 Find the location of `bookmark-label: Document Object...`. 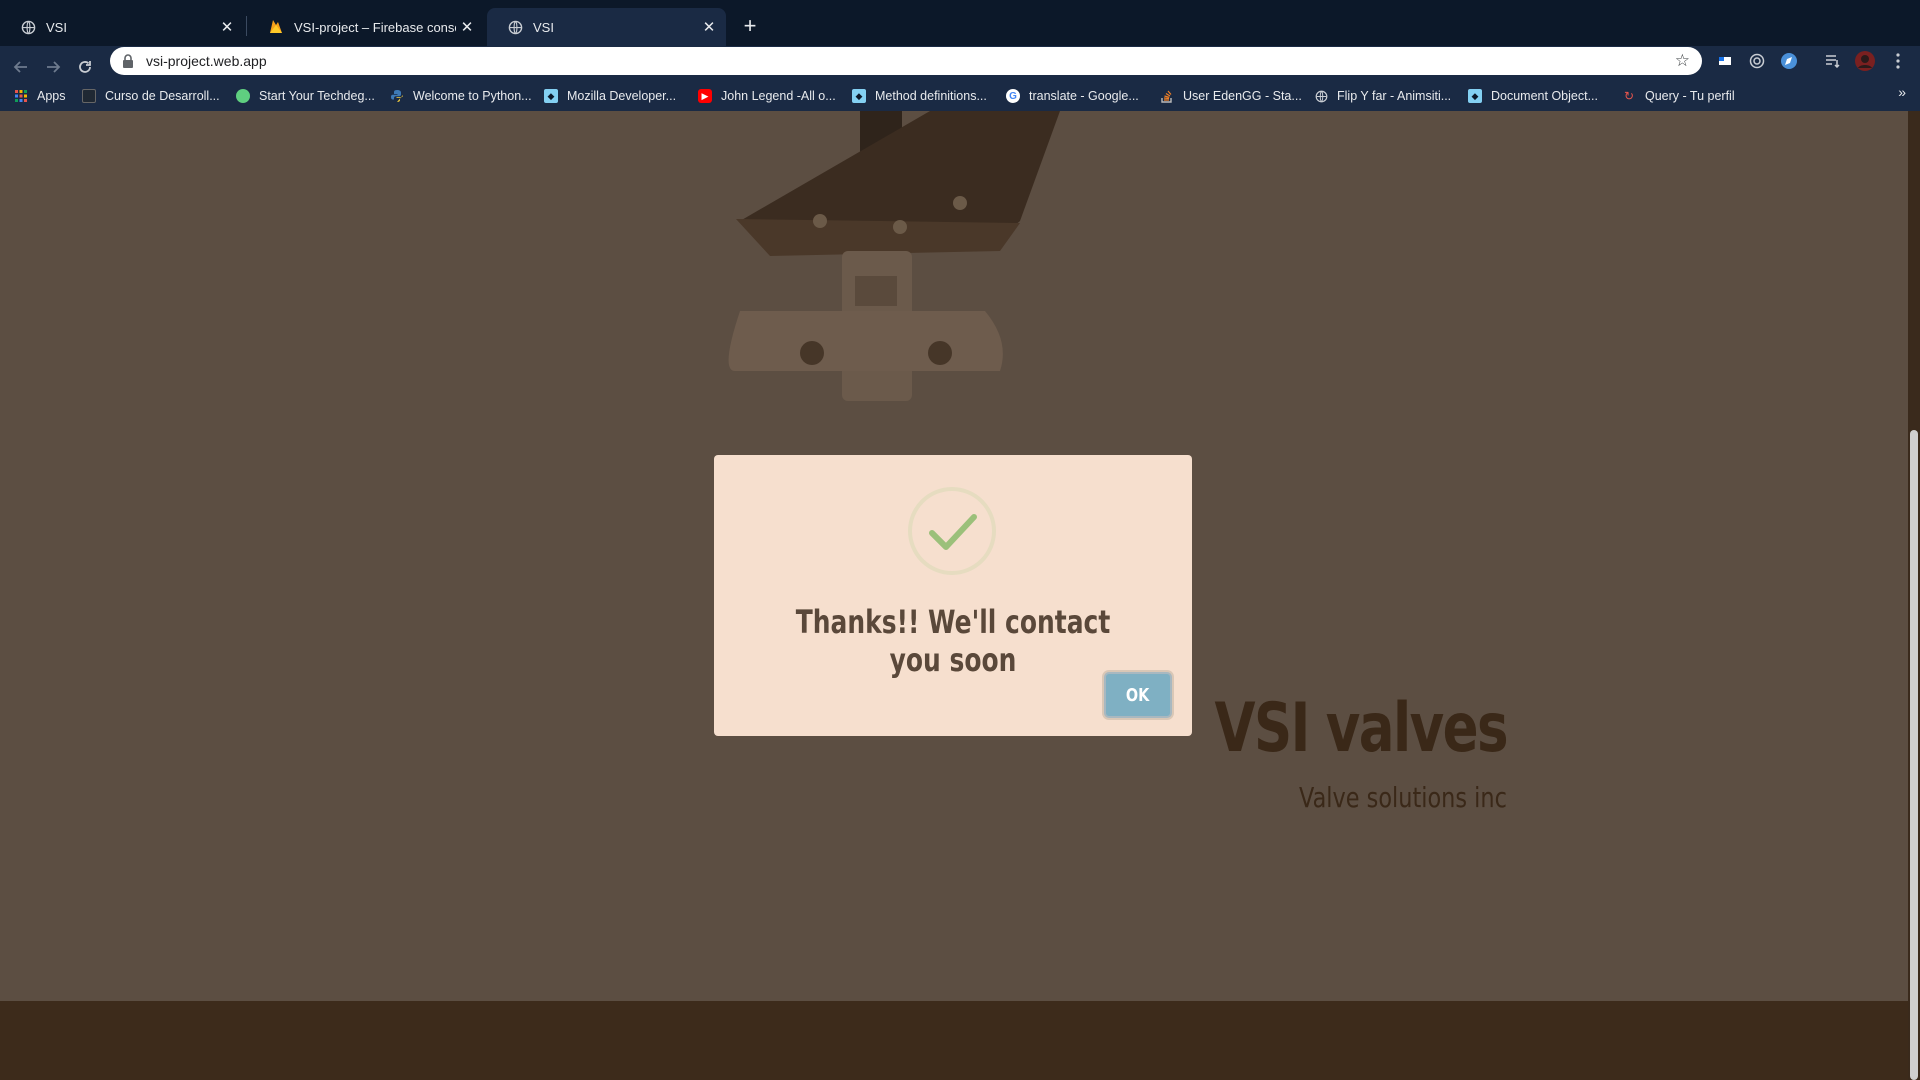

bookmark-label: Document Object... is located at coordinates (1544, 96).